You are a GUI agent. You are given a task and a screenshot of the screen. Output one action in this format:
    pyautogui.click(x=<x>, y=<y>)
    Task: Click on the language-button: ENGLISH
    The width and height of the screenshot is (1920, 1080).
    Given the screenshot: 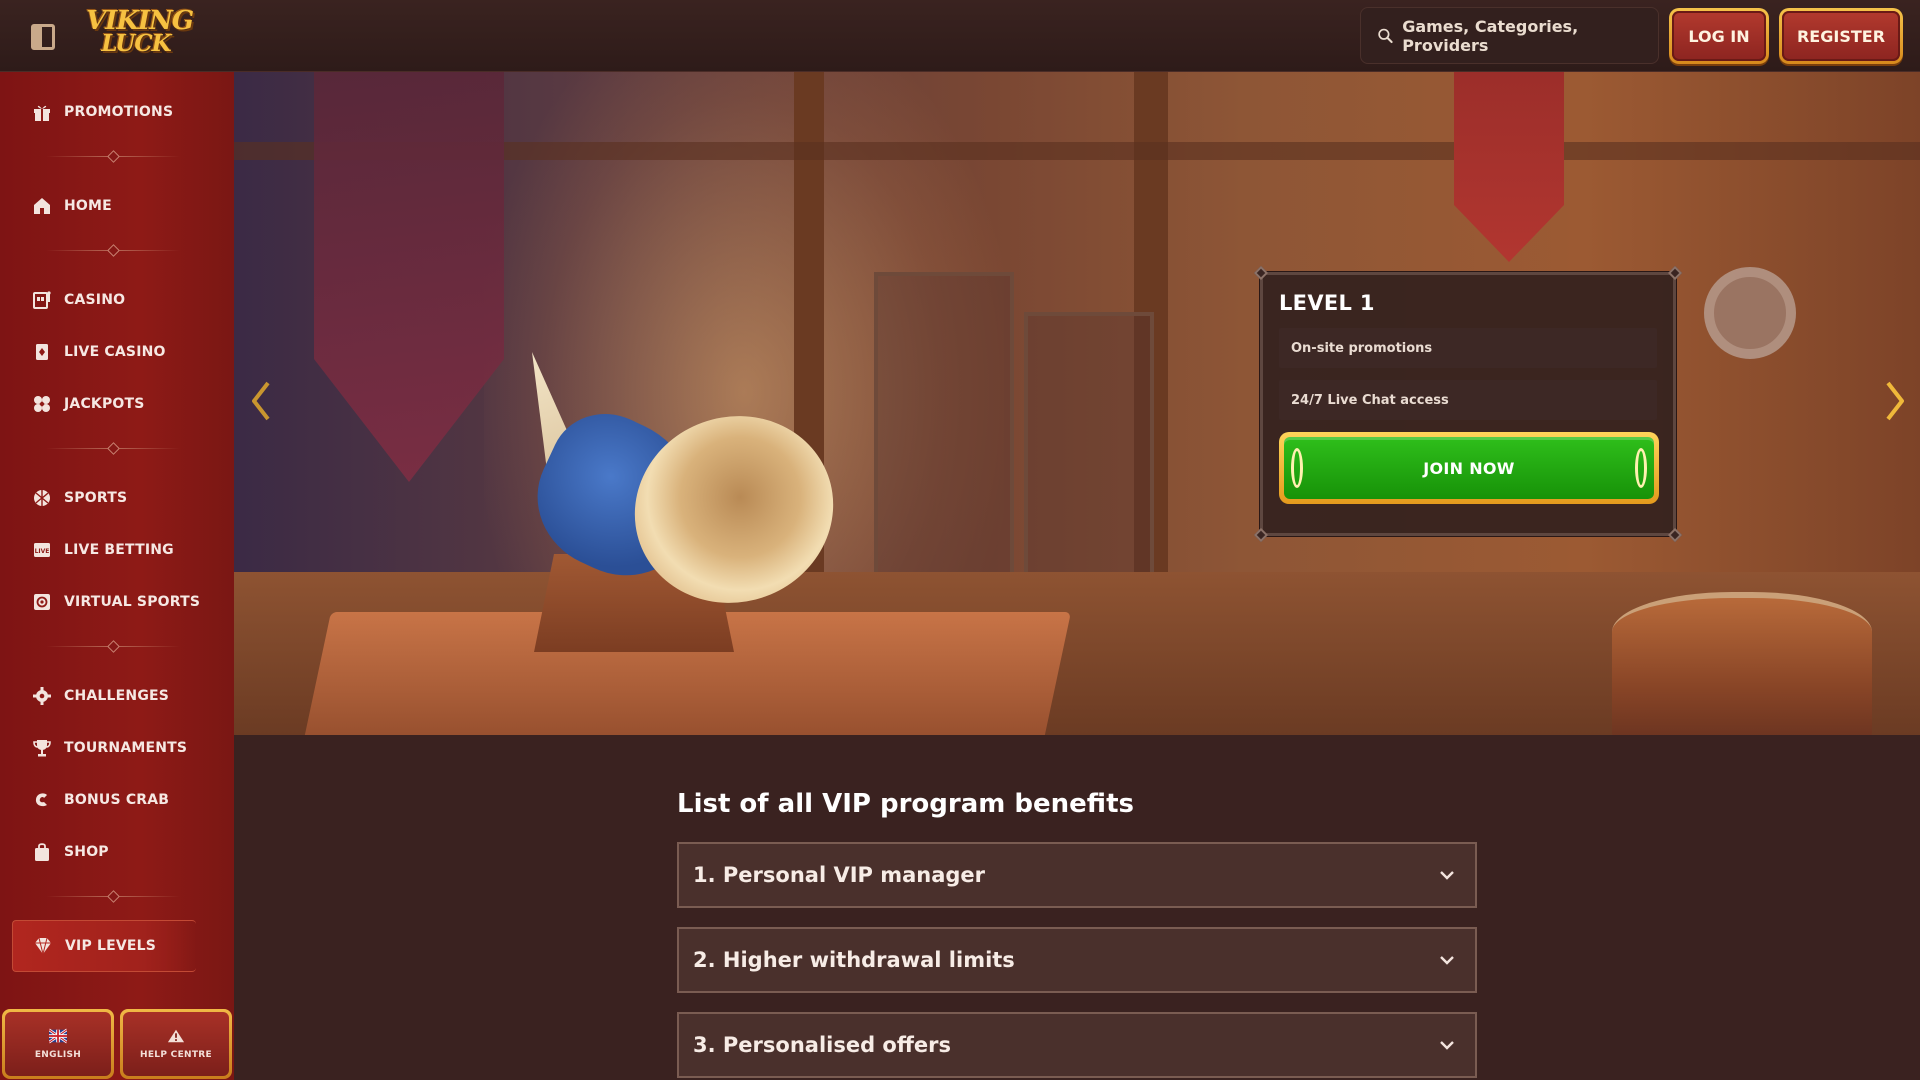 What is the action you would take?
    pyautogui.click(x=58, y=1044)
    